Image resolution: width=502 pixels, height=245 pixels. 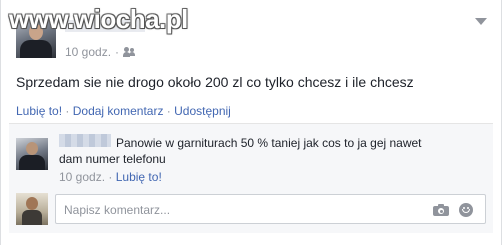 I want to click on camera-icon, so click(x=441, y=210).